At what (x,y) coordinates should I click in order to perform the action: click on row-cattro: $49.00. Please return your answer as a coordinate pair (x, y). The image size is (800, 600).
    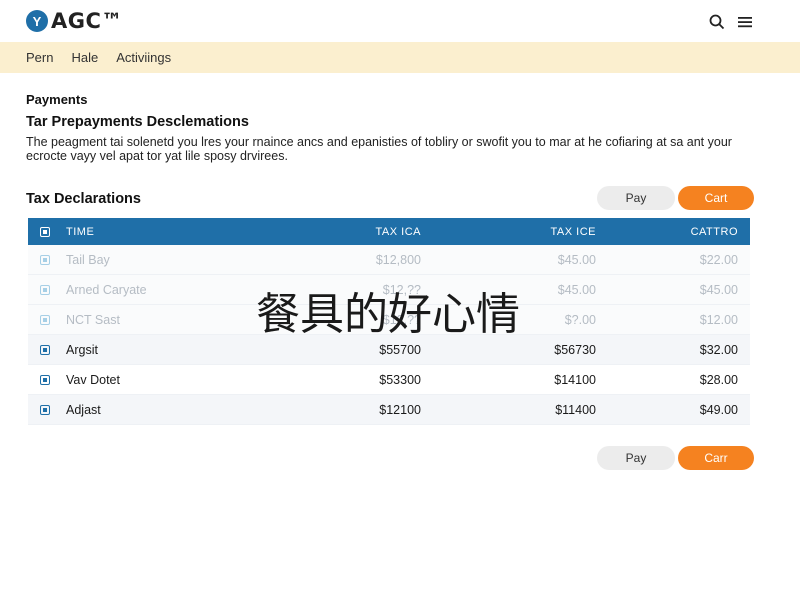
    Looking at the image, I should click on (718, 409).